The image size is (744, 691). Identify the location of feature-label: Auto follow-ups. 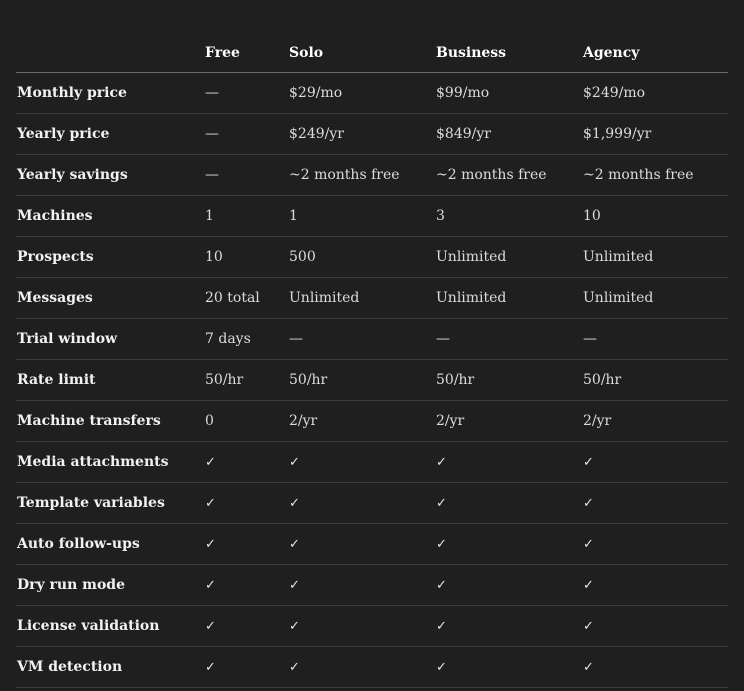
(110, 544).